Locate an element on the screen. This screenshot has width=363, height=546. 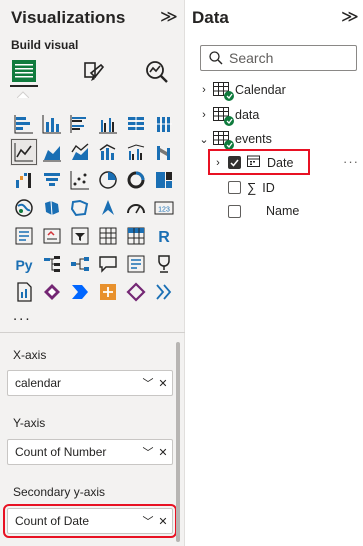
diamond-visual-tile is located at coordinates (136, 292).